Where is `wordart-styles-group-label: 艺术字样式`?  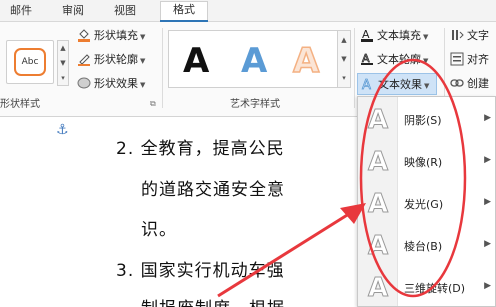 wordart-styles-group-label: 艺术字样式 is located at coordinates (255, 104).